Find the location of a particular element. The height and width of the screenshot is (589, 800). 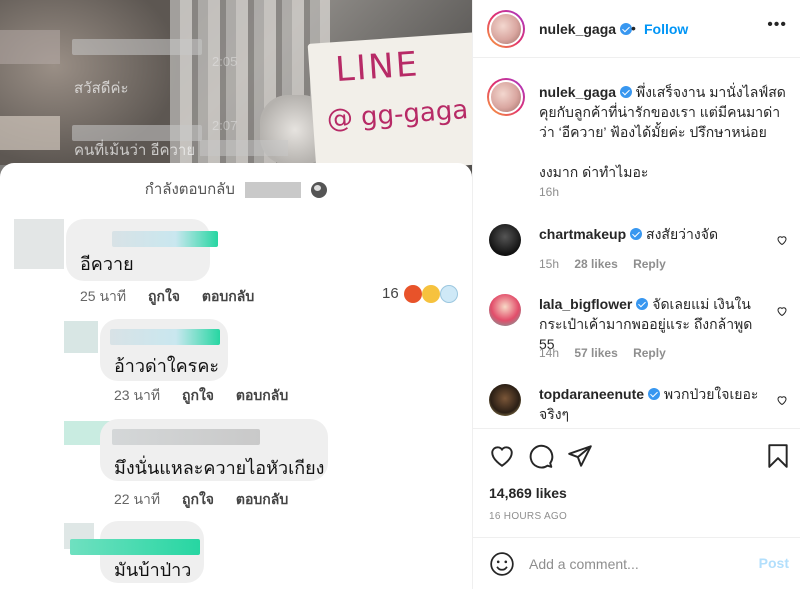

heart-icon is located at coordinates (502, 456).